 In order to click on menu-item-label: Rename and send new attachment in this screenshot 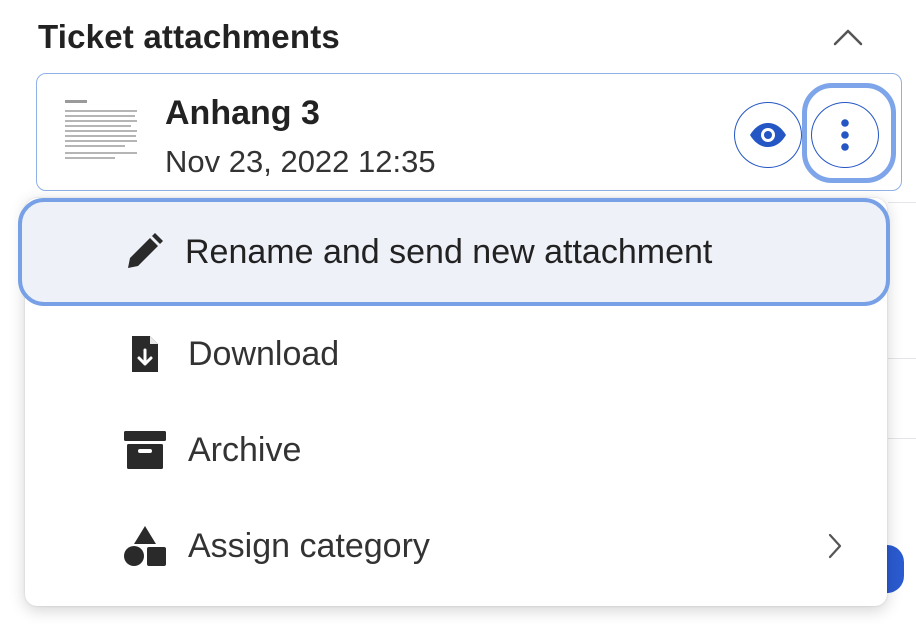, I will do `click(449, 251)`.